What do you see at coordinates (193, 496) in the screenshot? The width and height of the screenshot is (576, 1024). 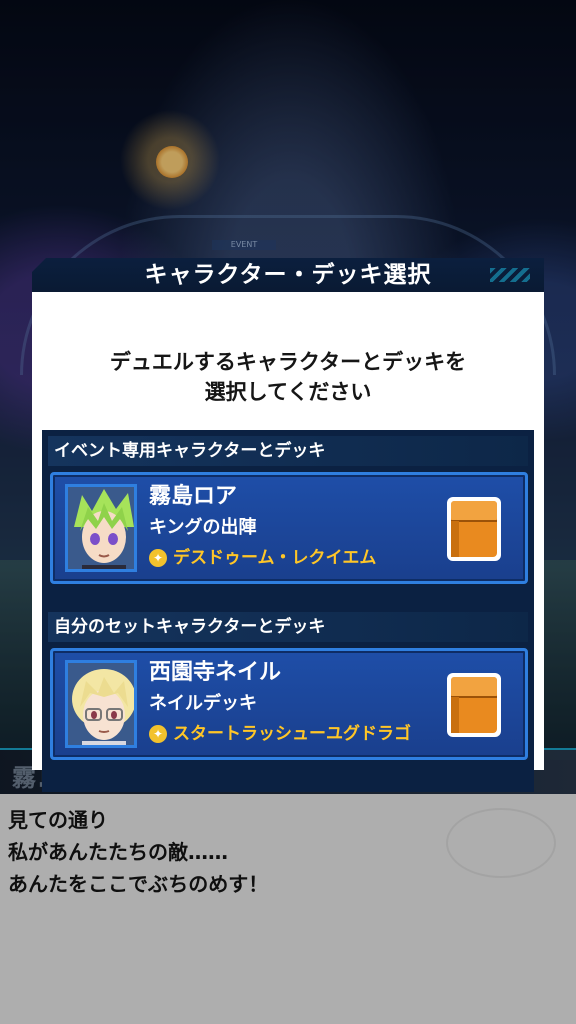 I see `character-name: 霧島ロア` at bounding box center [193, 496].